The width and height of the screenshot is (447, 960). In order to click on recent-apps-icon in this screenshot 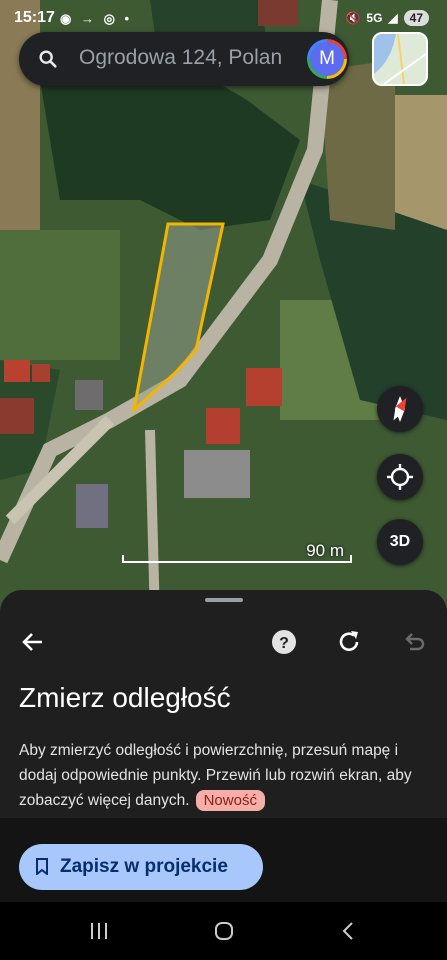, I will do `click(99, 931)`.